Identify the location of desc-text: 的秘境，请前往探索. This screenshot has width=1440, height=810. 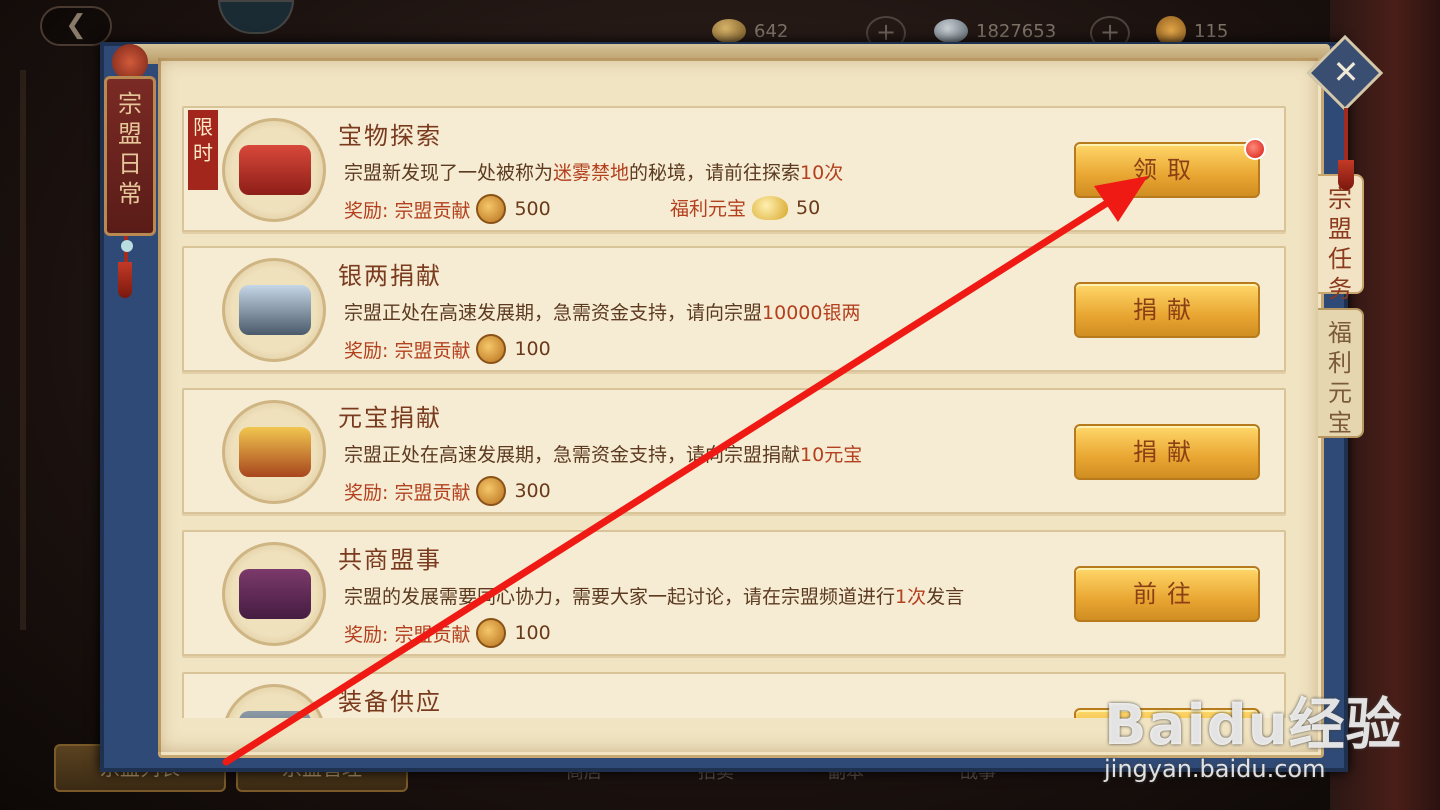
(715, 173).